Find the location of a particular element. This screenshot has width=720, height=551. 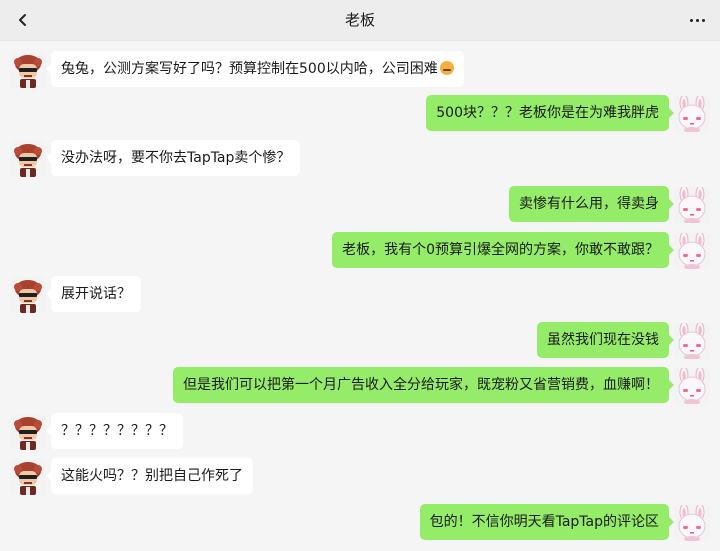

message-bubble: 展开说话？ is located at coordinates (93, 294).